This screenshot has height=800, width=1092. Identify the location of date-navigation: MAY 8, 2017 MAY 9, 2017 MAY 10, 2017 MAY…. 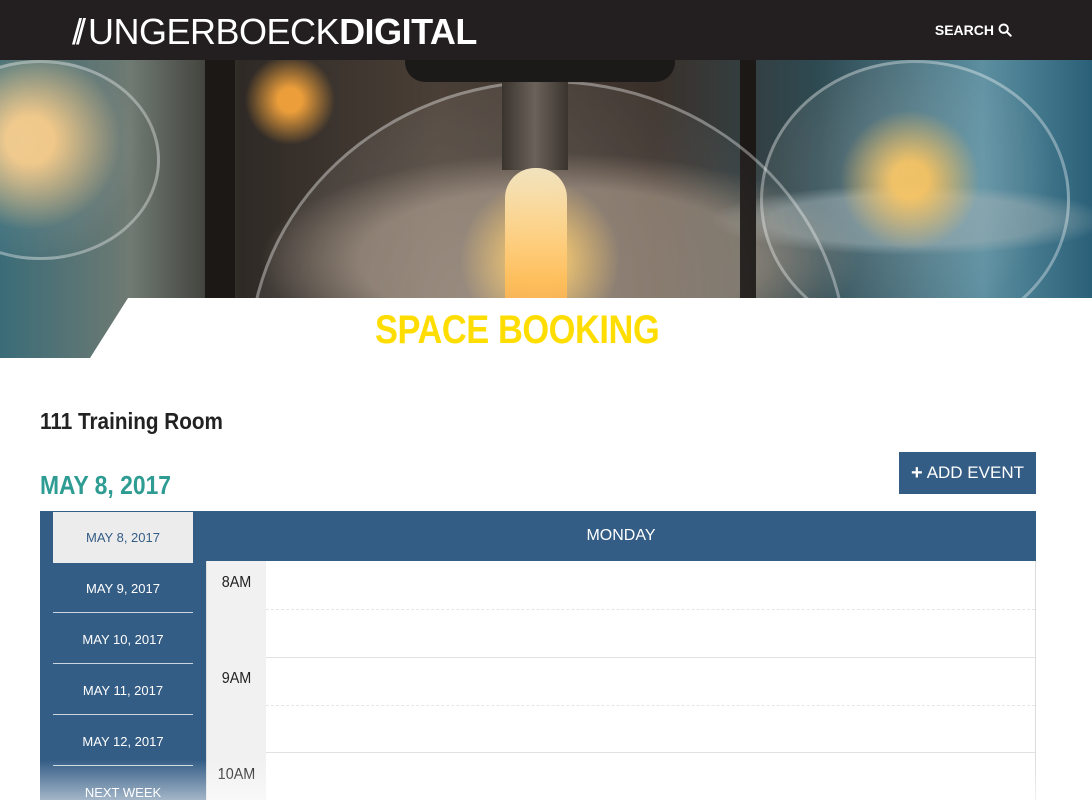
(123, 655).